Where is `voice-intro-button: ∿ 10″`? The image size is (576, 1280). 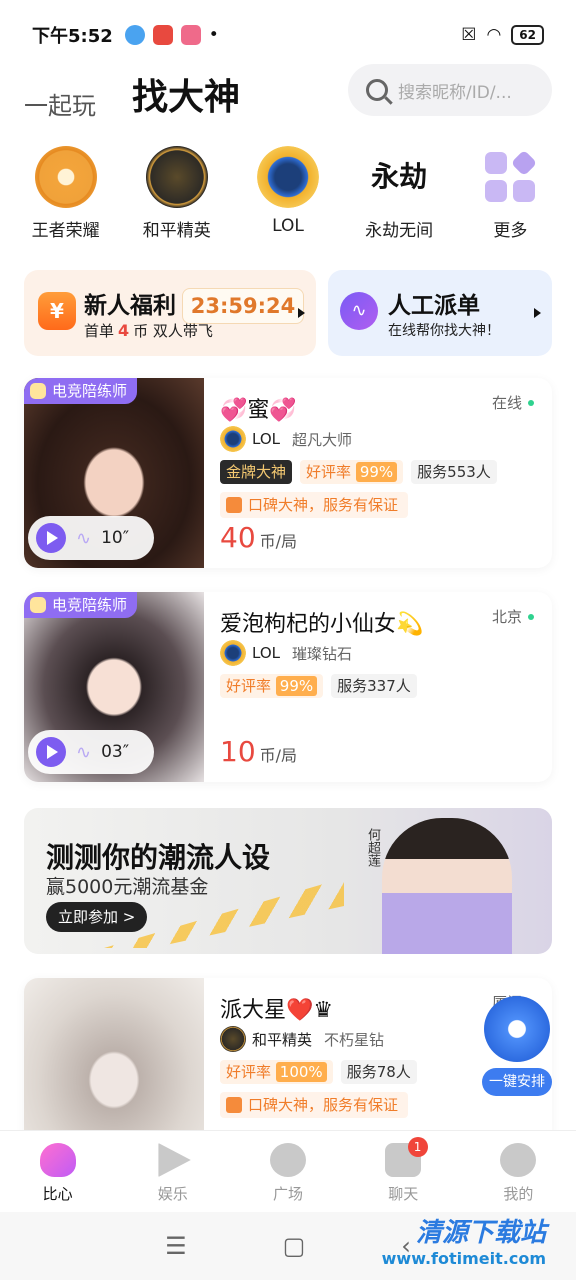
voice-intro-button: ∿ 10″ is located at coordinates (91, 538).